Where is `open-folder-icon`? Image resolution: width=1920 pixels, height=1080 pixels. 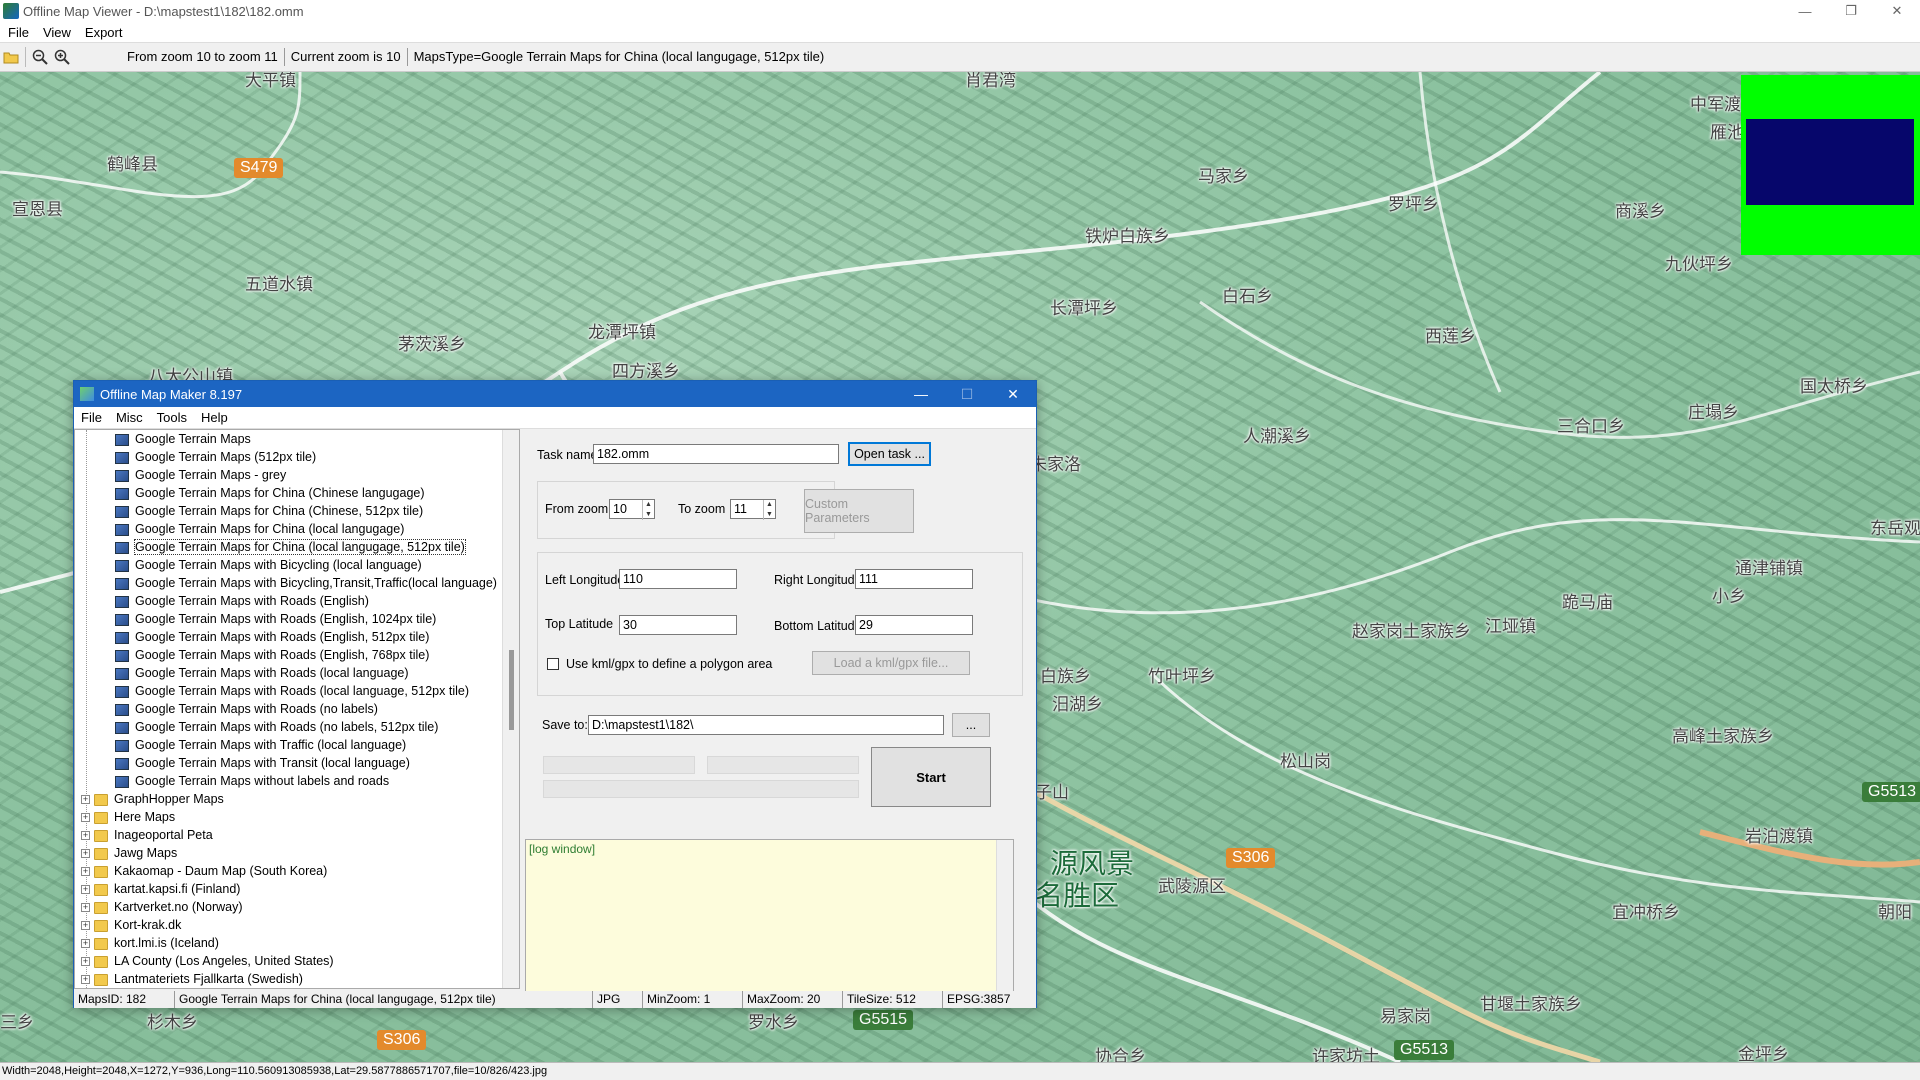
open-folder-icon is located at coordinates (11, 57).